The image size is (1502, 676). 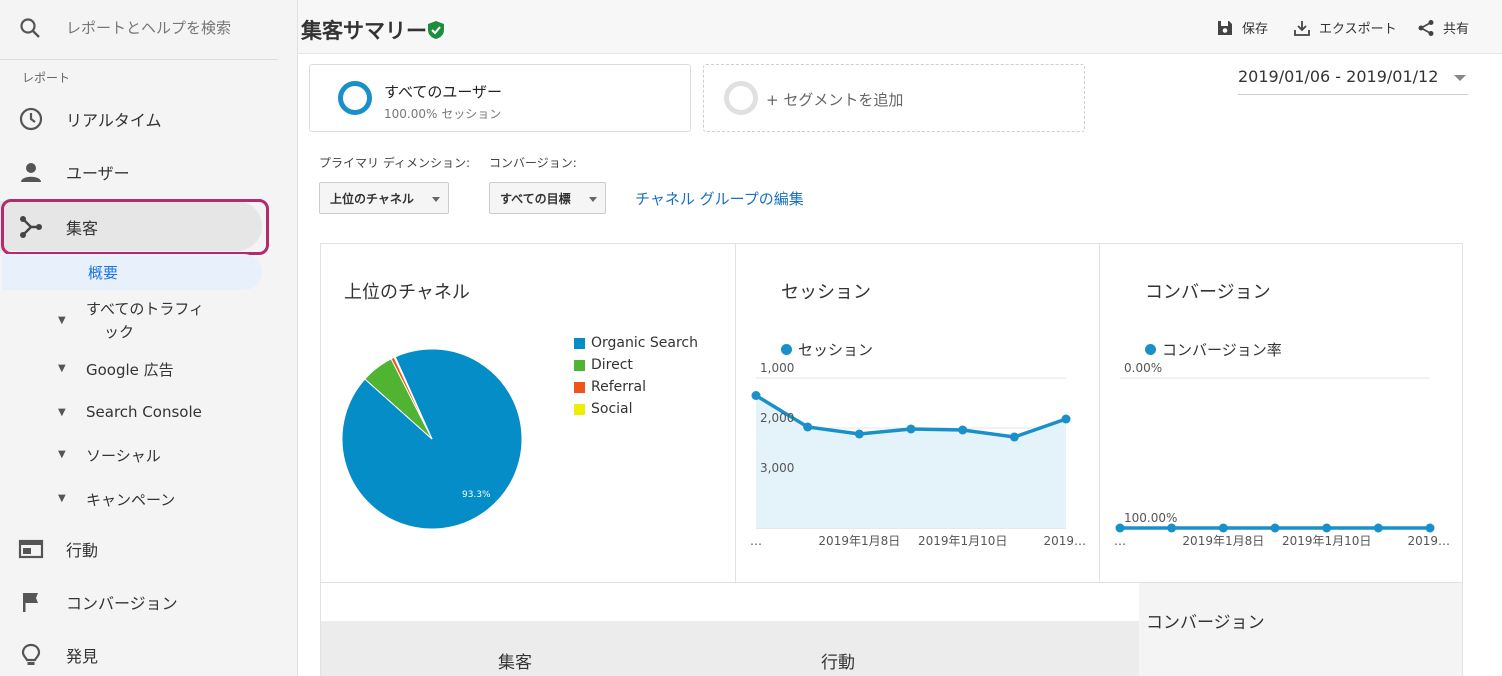 I want to click on select-value: 上位のチャネル, so click(x=372, y=199).